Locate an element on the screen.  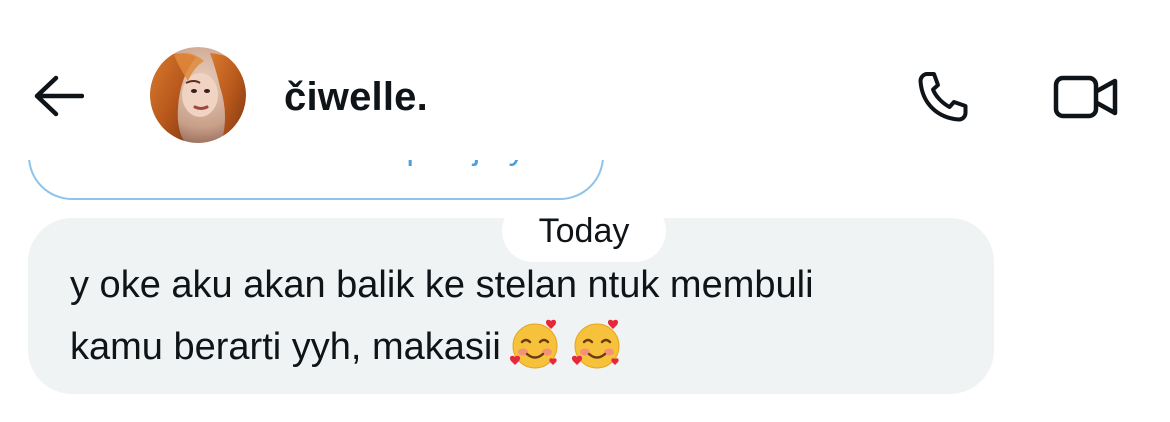
avatar-image is located at coordinates (198, 95).